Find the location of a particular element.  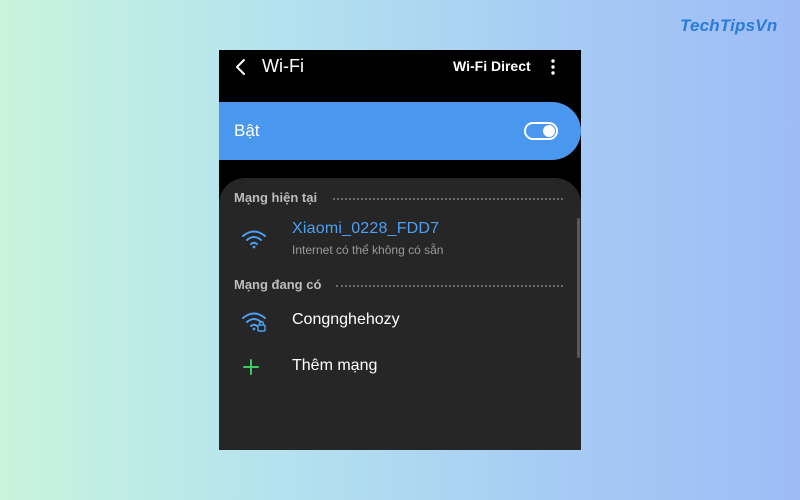

network-row-congnghehozy: Congnghehozy is located at coordinates (397, 322).